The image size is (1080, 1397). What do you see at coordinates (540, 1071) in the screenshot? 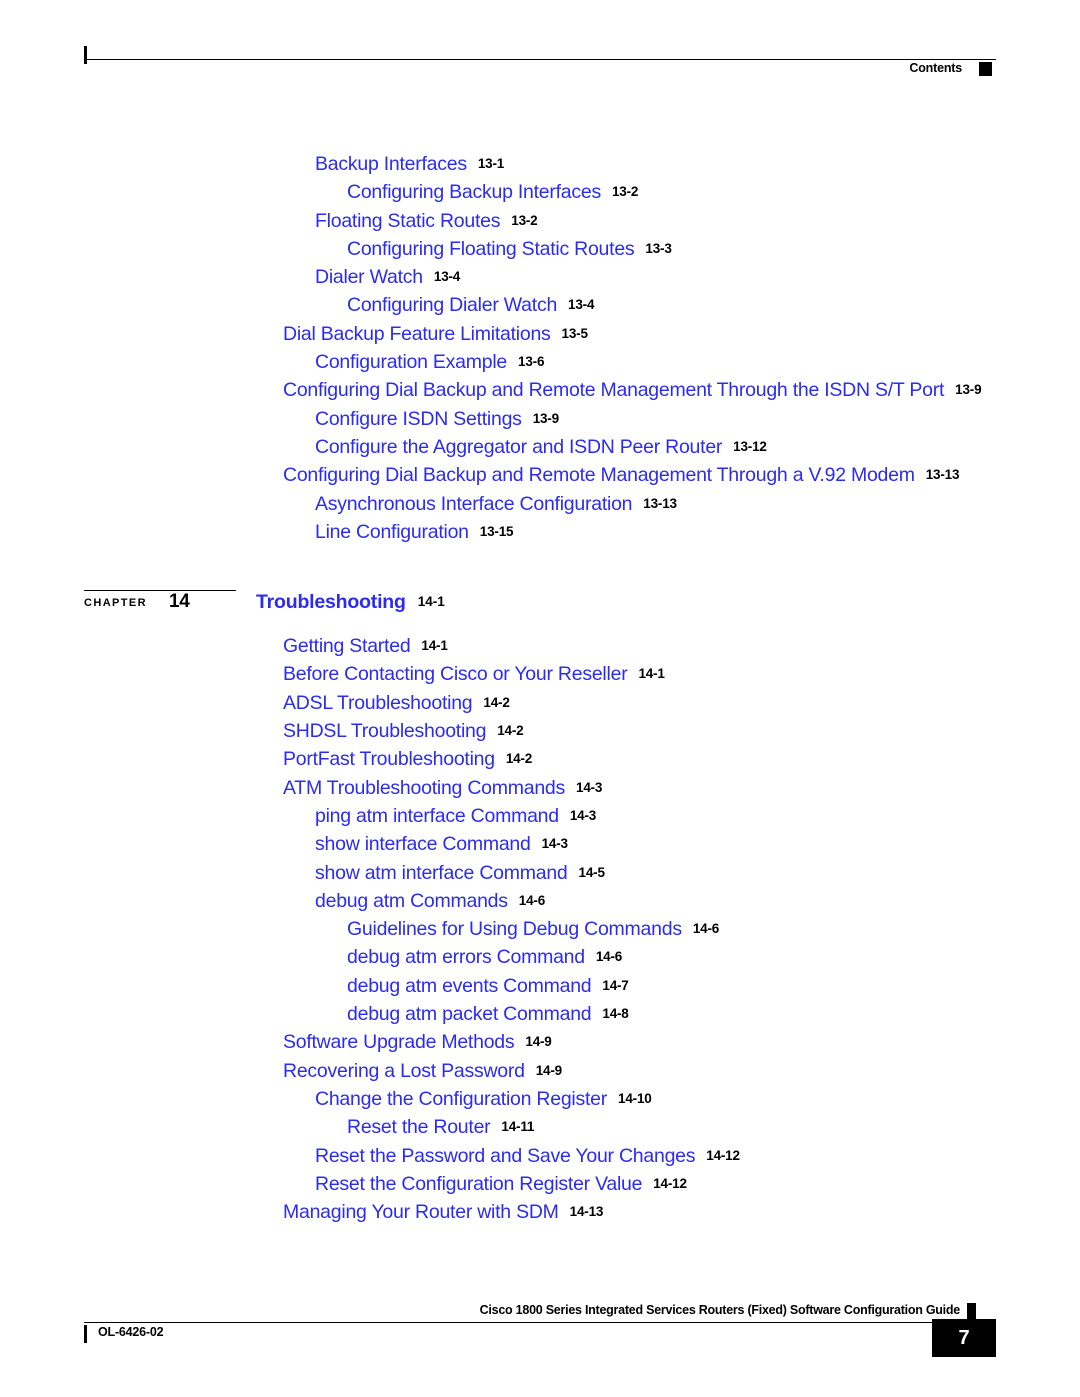
I see `toc-entry: Recovering a Lost Password 14-9` at bounding box center [540, 1071].